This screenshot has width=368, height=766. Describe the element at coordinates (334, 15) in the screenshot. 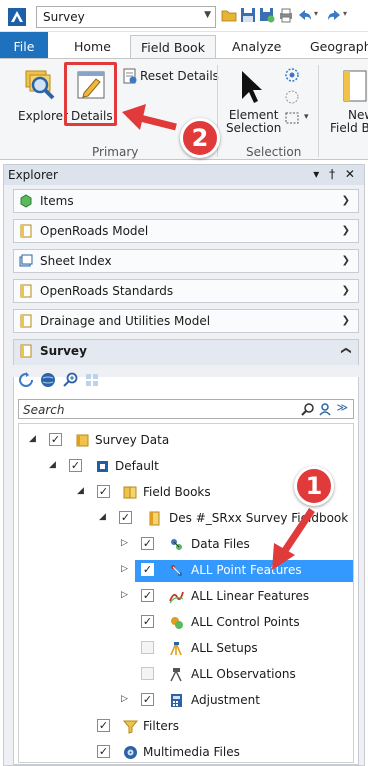

I see `redo-icon` at that location.